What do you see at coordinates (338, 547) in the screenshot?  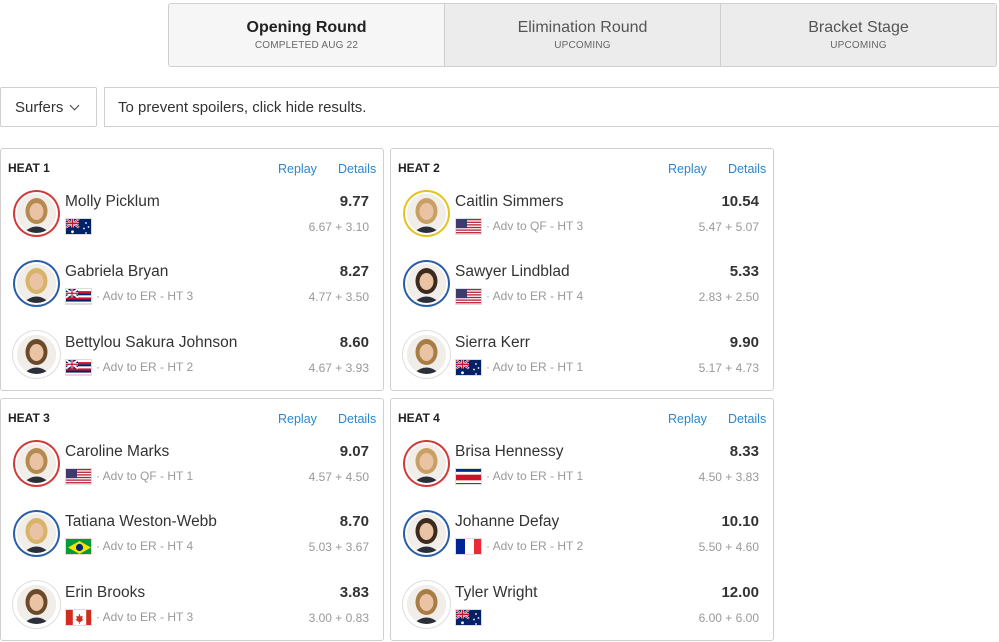 I see `wave-scores: 5.03 + 3.67` at bounding box center [338, 547].